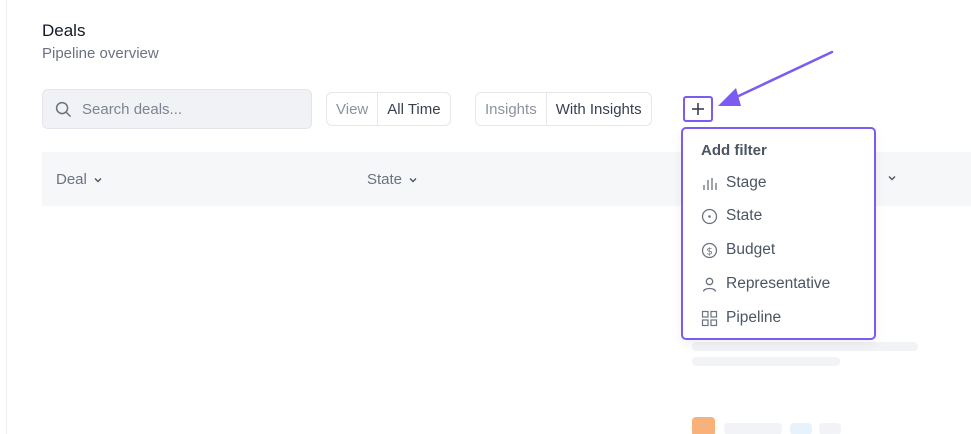  I want to click on search-box, so click(177, 109).